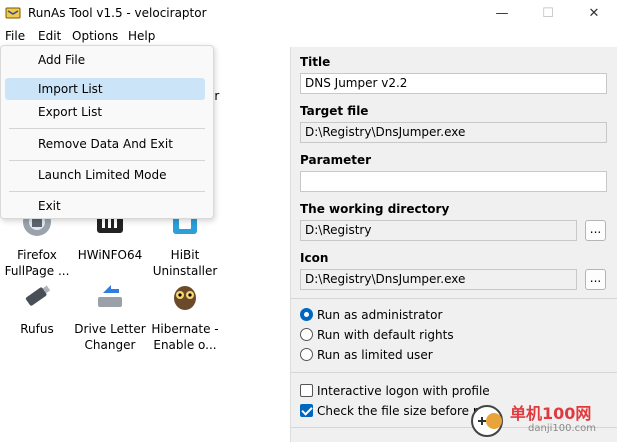 The height and width of the screenshot is (442, 617). What do you see at coordinates (185, 263) in the screenshot?
I see `app-label: HiBit Uninstaller` at bounding box center [185, 263].